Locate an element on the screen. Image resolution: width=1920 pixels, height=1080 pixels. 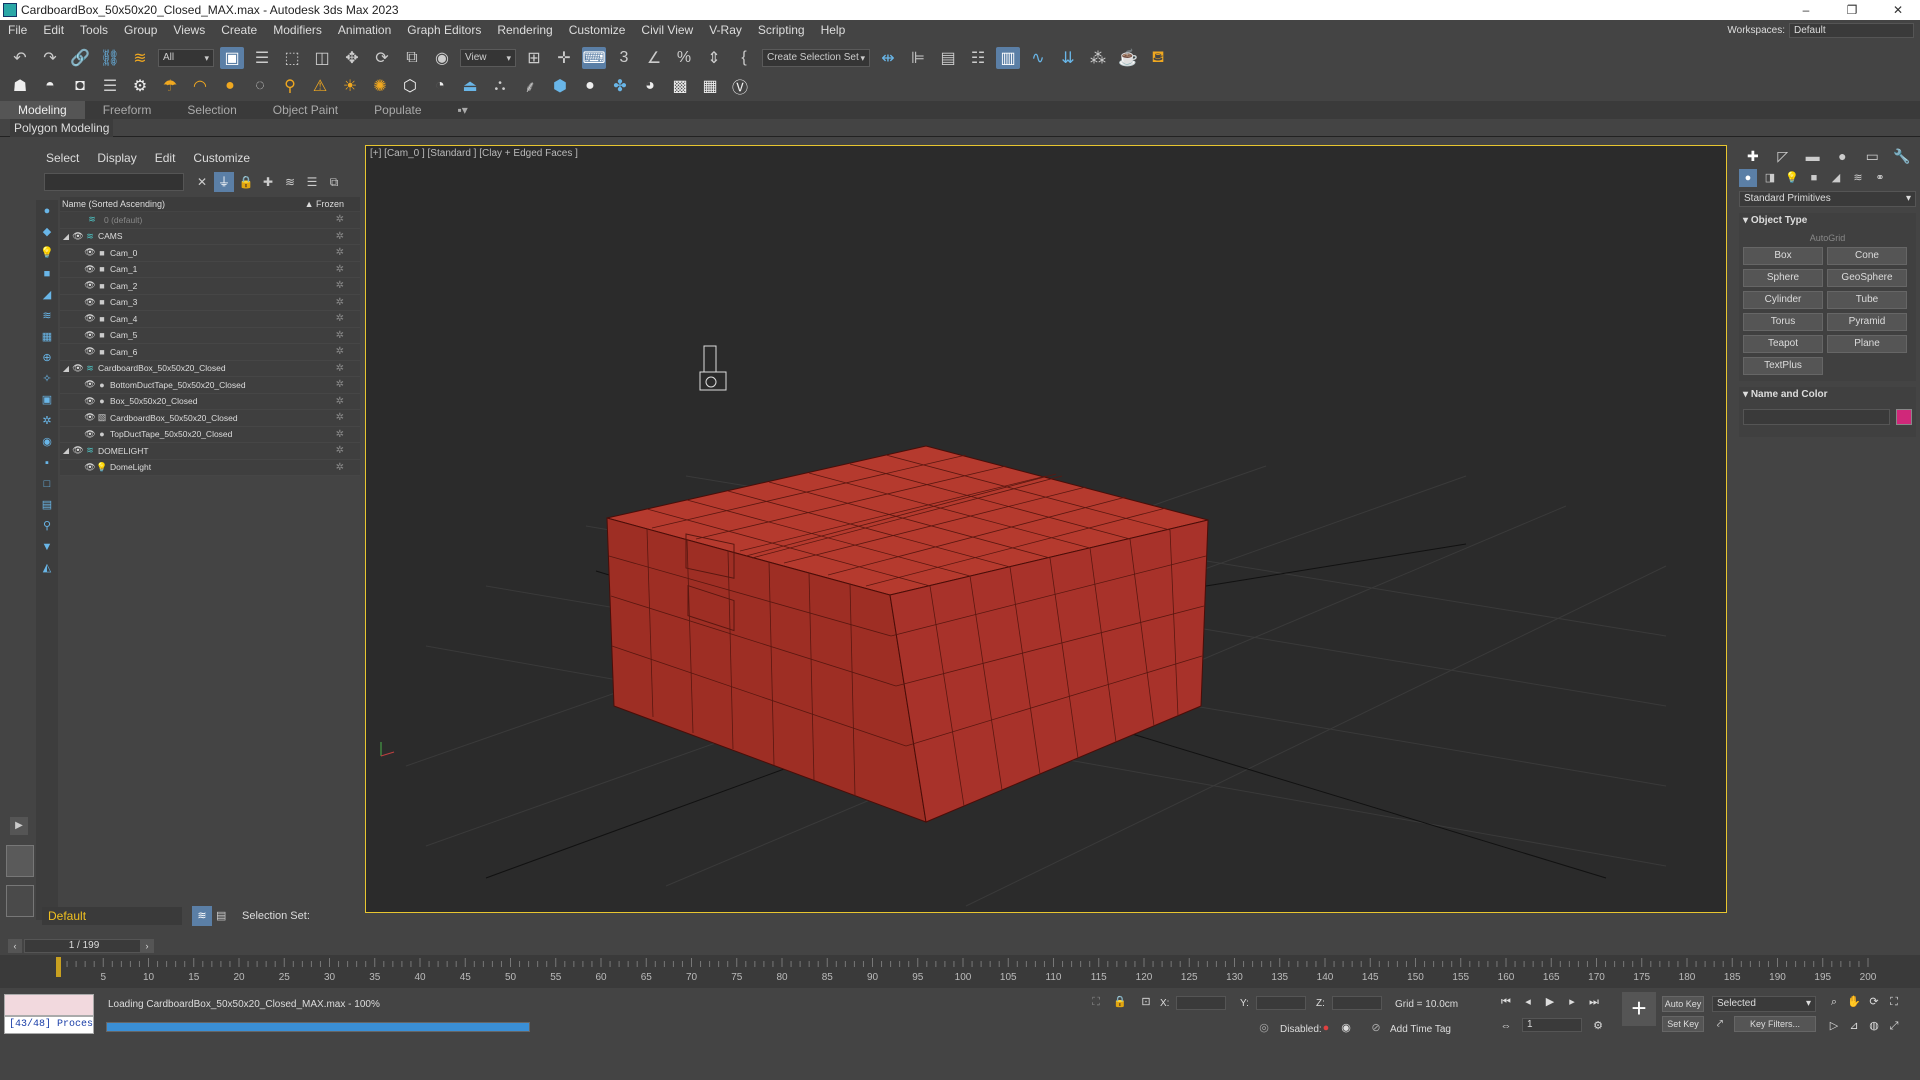
selection-set-icon: ▤ is located at coordinates (223, 916).